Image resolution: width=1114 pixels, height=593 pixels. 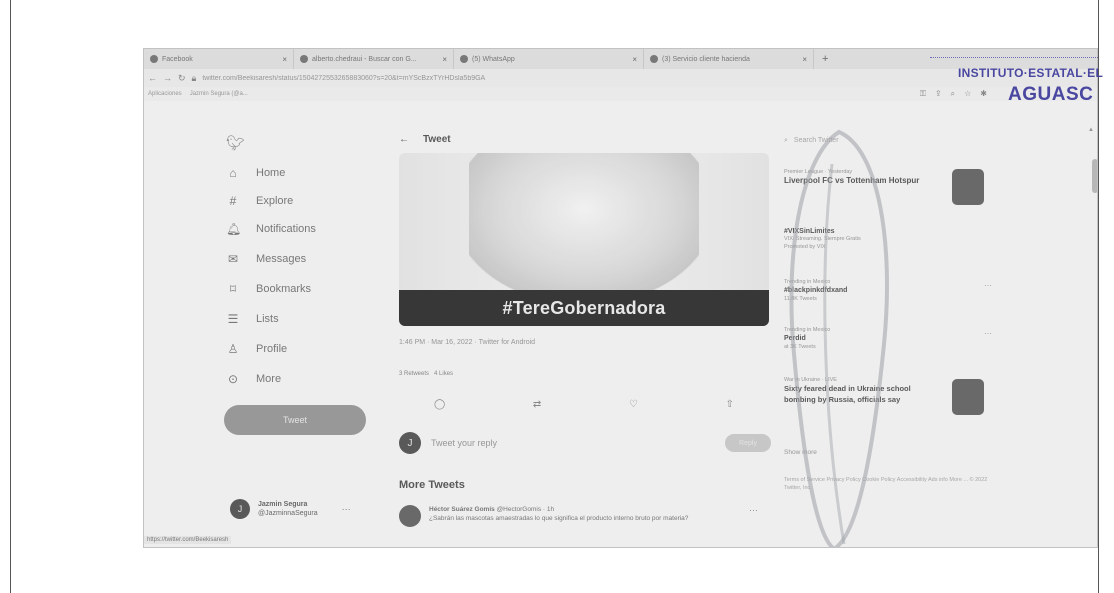 What do you see at coordinates (537, 404) in the screenshot?
I see `retweet-icon: ⇄` at bounding box center [537, 404].